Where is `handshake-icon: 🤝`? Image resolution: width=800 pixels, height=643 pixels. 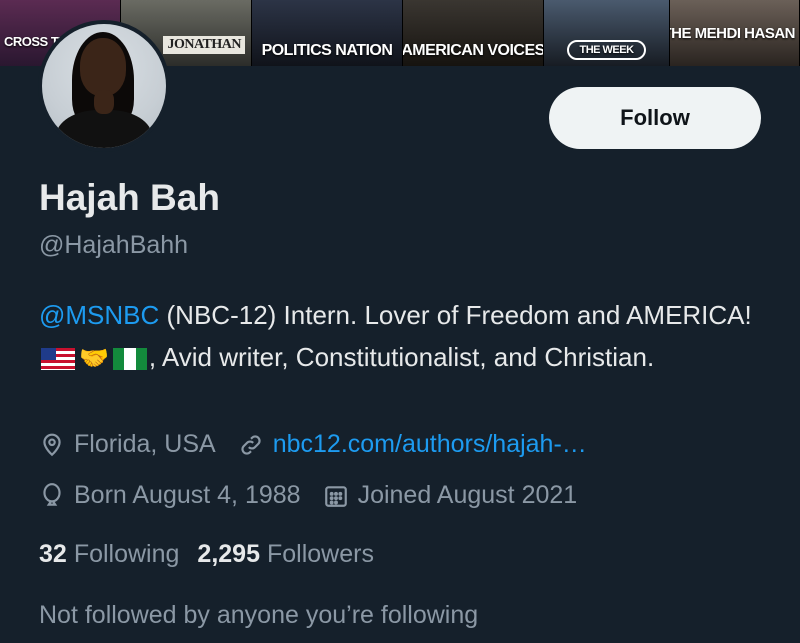 handshake-icon: 🤝 is located at coordinates (94, 359).